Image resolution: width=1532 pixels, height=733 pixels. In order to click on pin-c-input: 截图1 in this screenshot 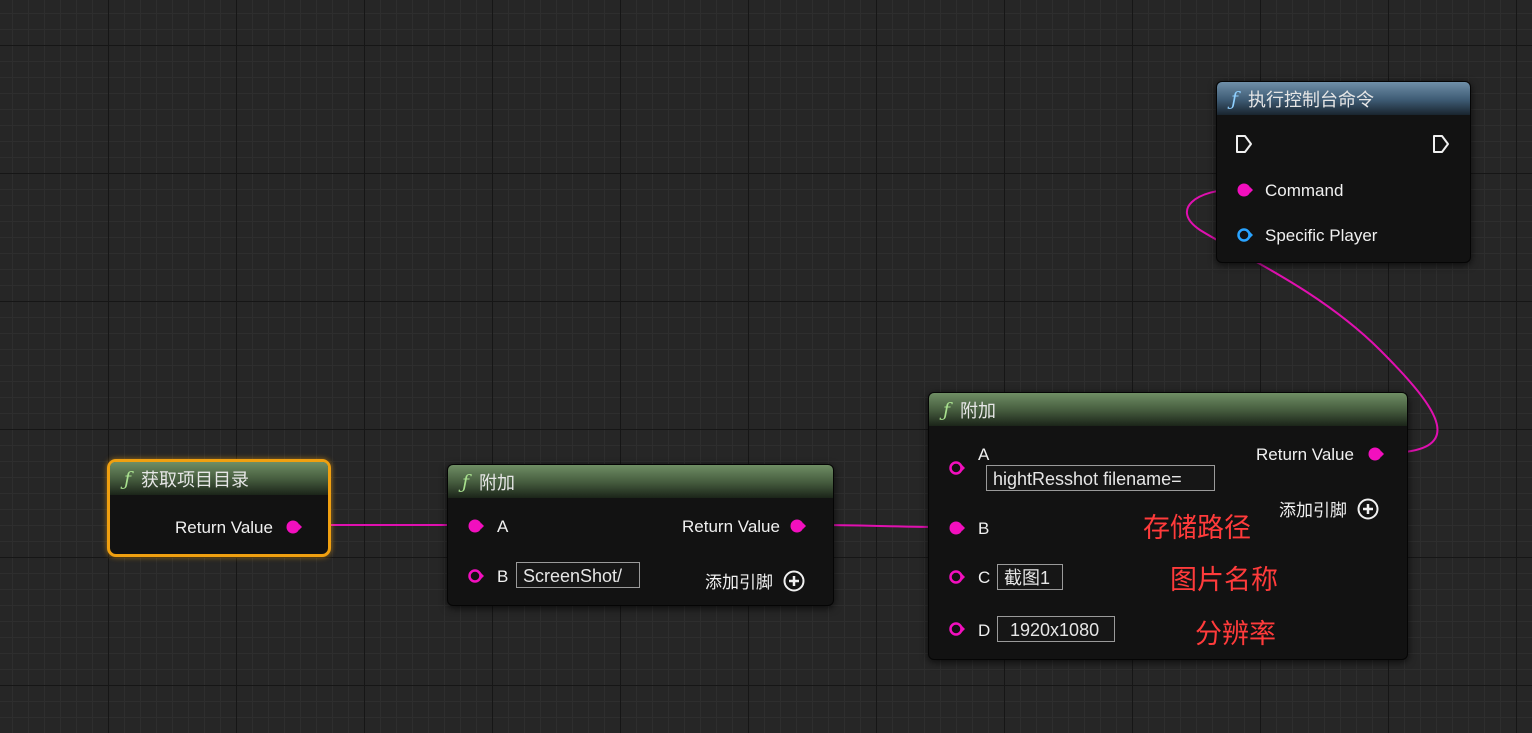, I will do `click(1030, 577)`.